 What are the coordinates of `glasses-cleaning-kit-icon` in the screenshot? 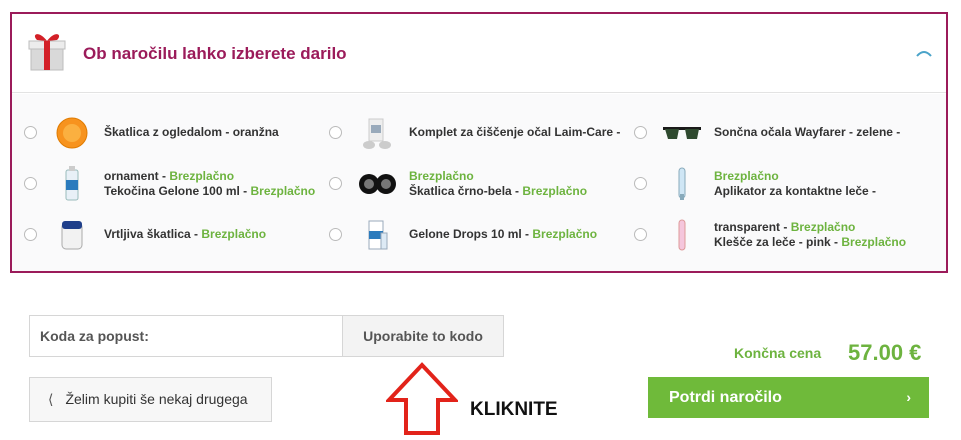 It's located at (377, 133).